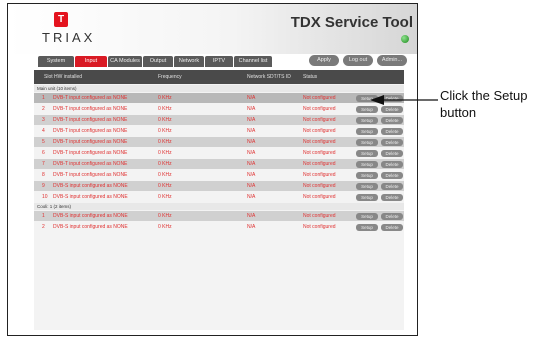 The image size is (547, 343). Describe the element at coordinates (404, 100) in the screenshot. I see `annotation-arrow-icon` at that location.